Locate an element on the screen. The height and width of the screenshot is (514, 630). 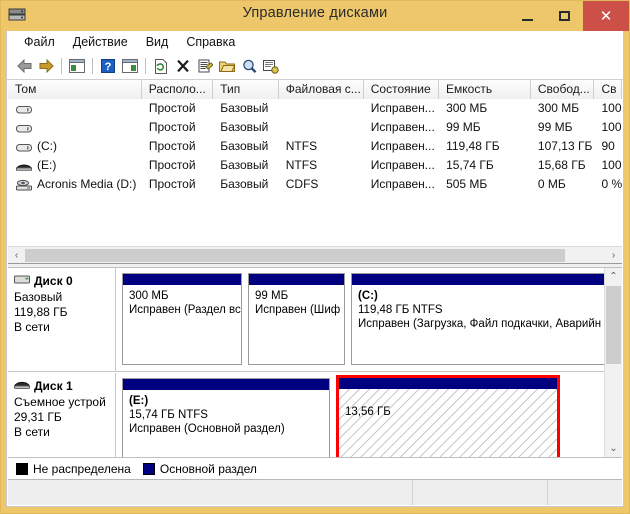
cell-volume is located at coordinates (75, 108).